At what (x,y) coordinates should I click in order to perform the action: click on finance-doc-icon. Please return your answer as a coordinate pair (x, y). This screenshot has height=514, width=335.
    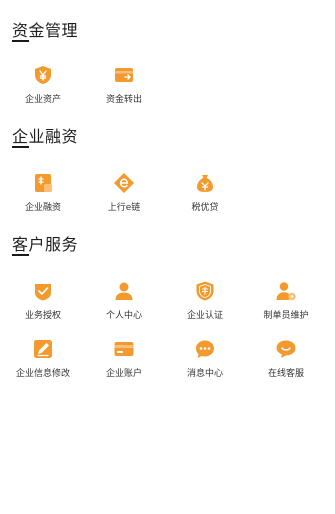
    Looking at the image, I should click on (43, 183).